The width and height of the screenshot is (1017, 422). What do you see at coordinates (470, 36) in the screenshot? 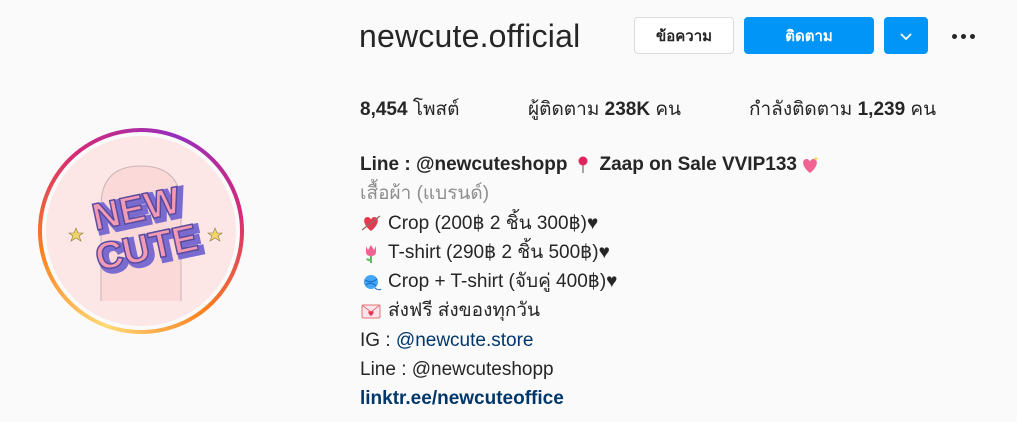
I see `profile-username: newcute.official` at bounding box center [470, 36].